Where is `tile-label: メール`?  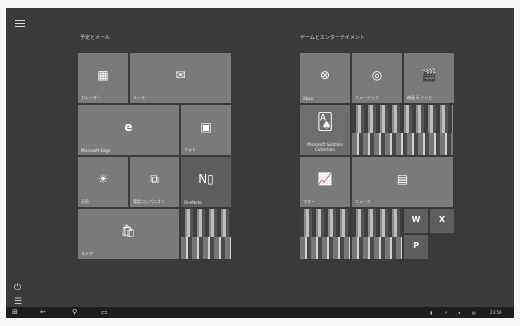 tile-label: メール is located at coordinates (139, 97).